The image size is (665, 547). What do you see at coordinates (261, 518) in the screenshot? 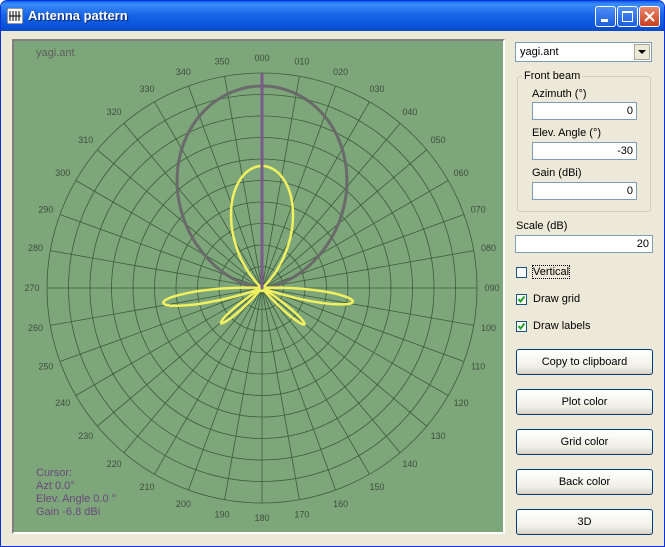
I see `azimuth-tick-label: 180` at bounding box center [261, 518].